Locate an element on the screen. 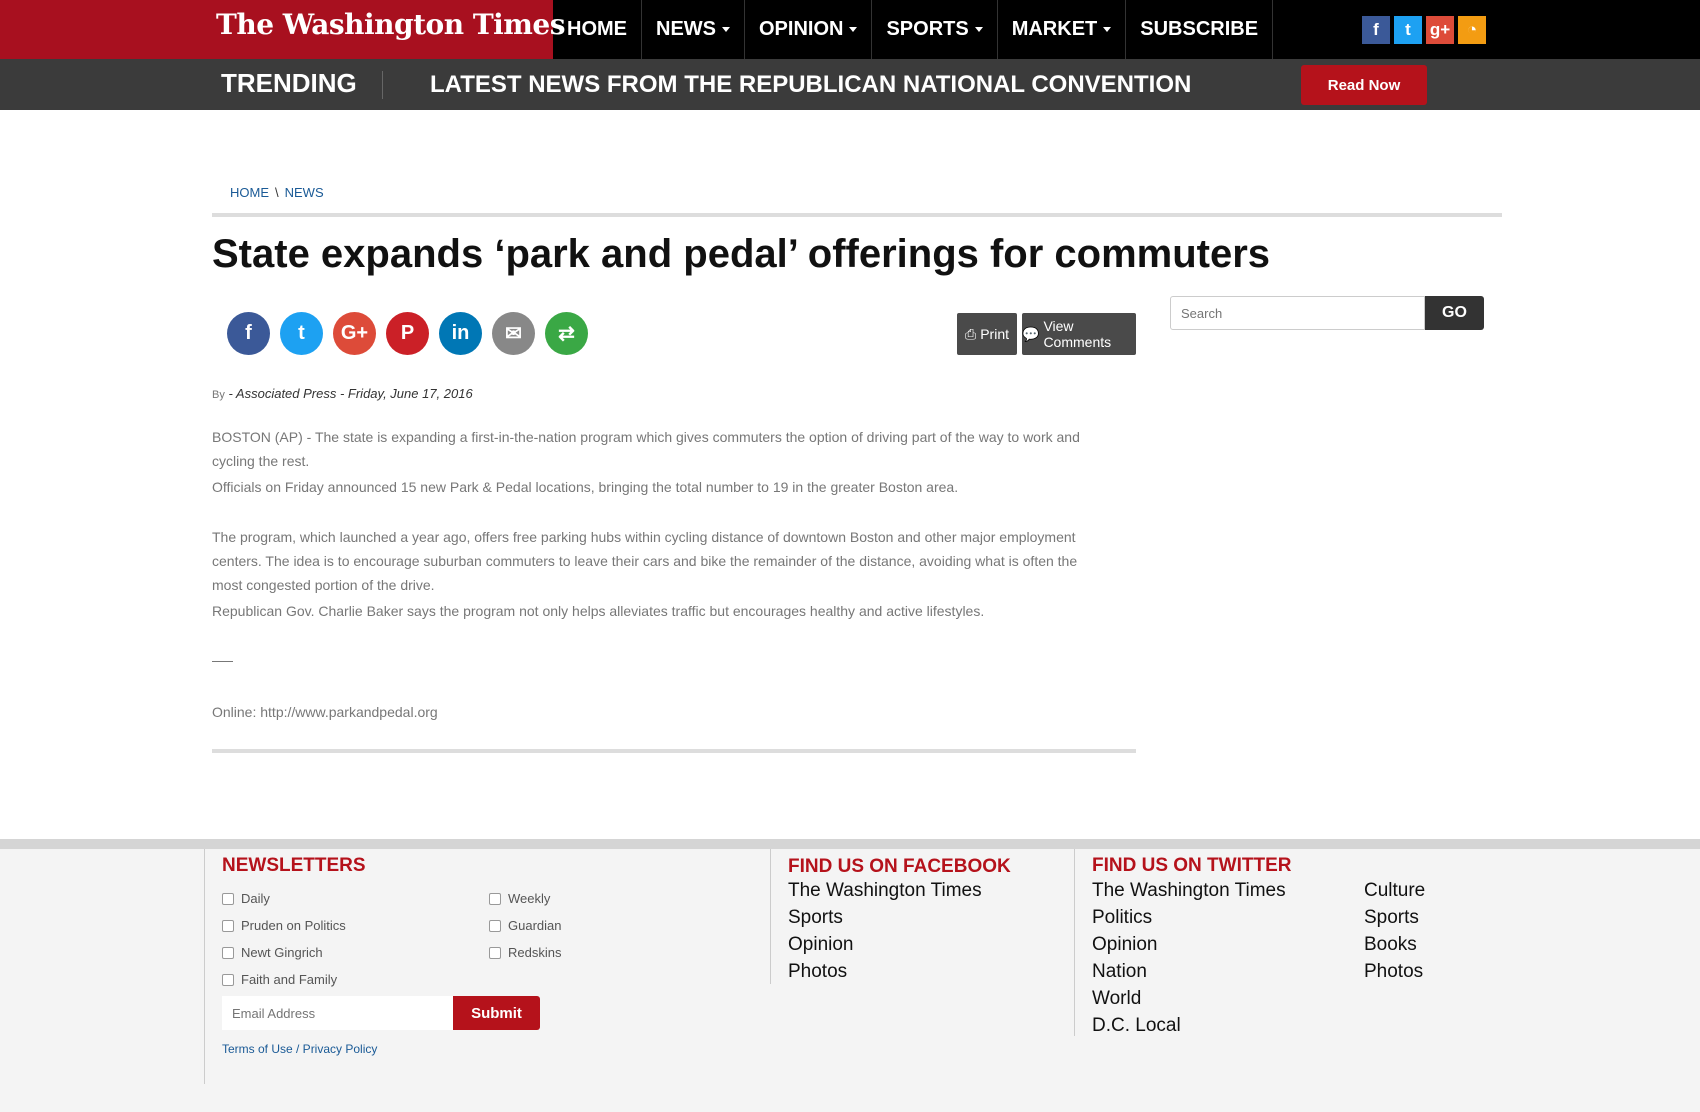 The height and width of the screenshot is (1112, 1700). newsletter-option: Redskins is located at coordinates (525, 952).